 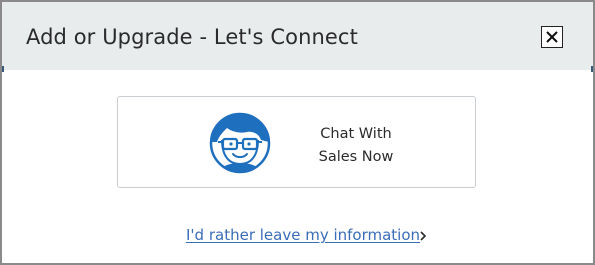 I want to click on header-edge-left, so click(x=3, y=69).